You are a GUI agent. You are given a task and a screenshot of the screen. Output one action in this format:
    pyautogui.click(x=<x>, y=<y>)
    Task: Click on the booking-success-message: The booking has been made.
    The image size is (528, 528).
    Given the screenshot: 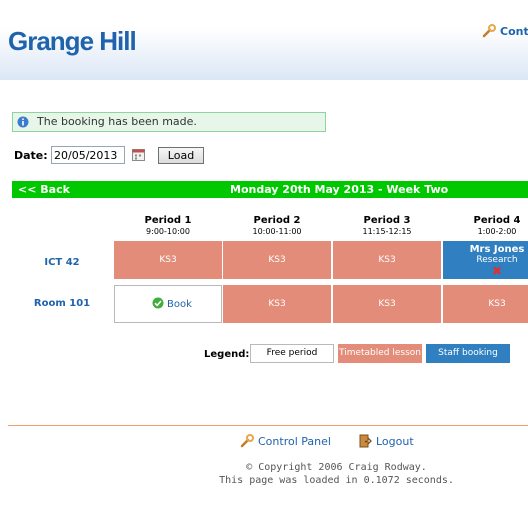 What is the action you would take?
    pyautogui.click(x=169, y=122)
    